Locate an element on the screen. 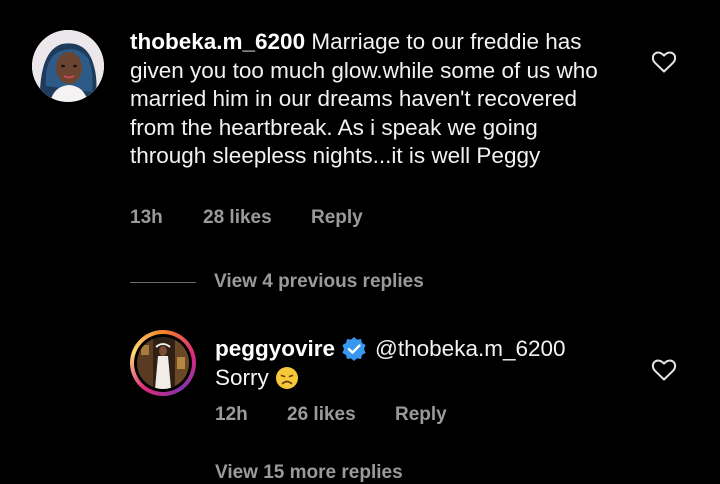  divider is located at coordinates (163, 282).